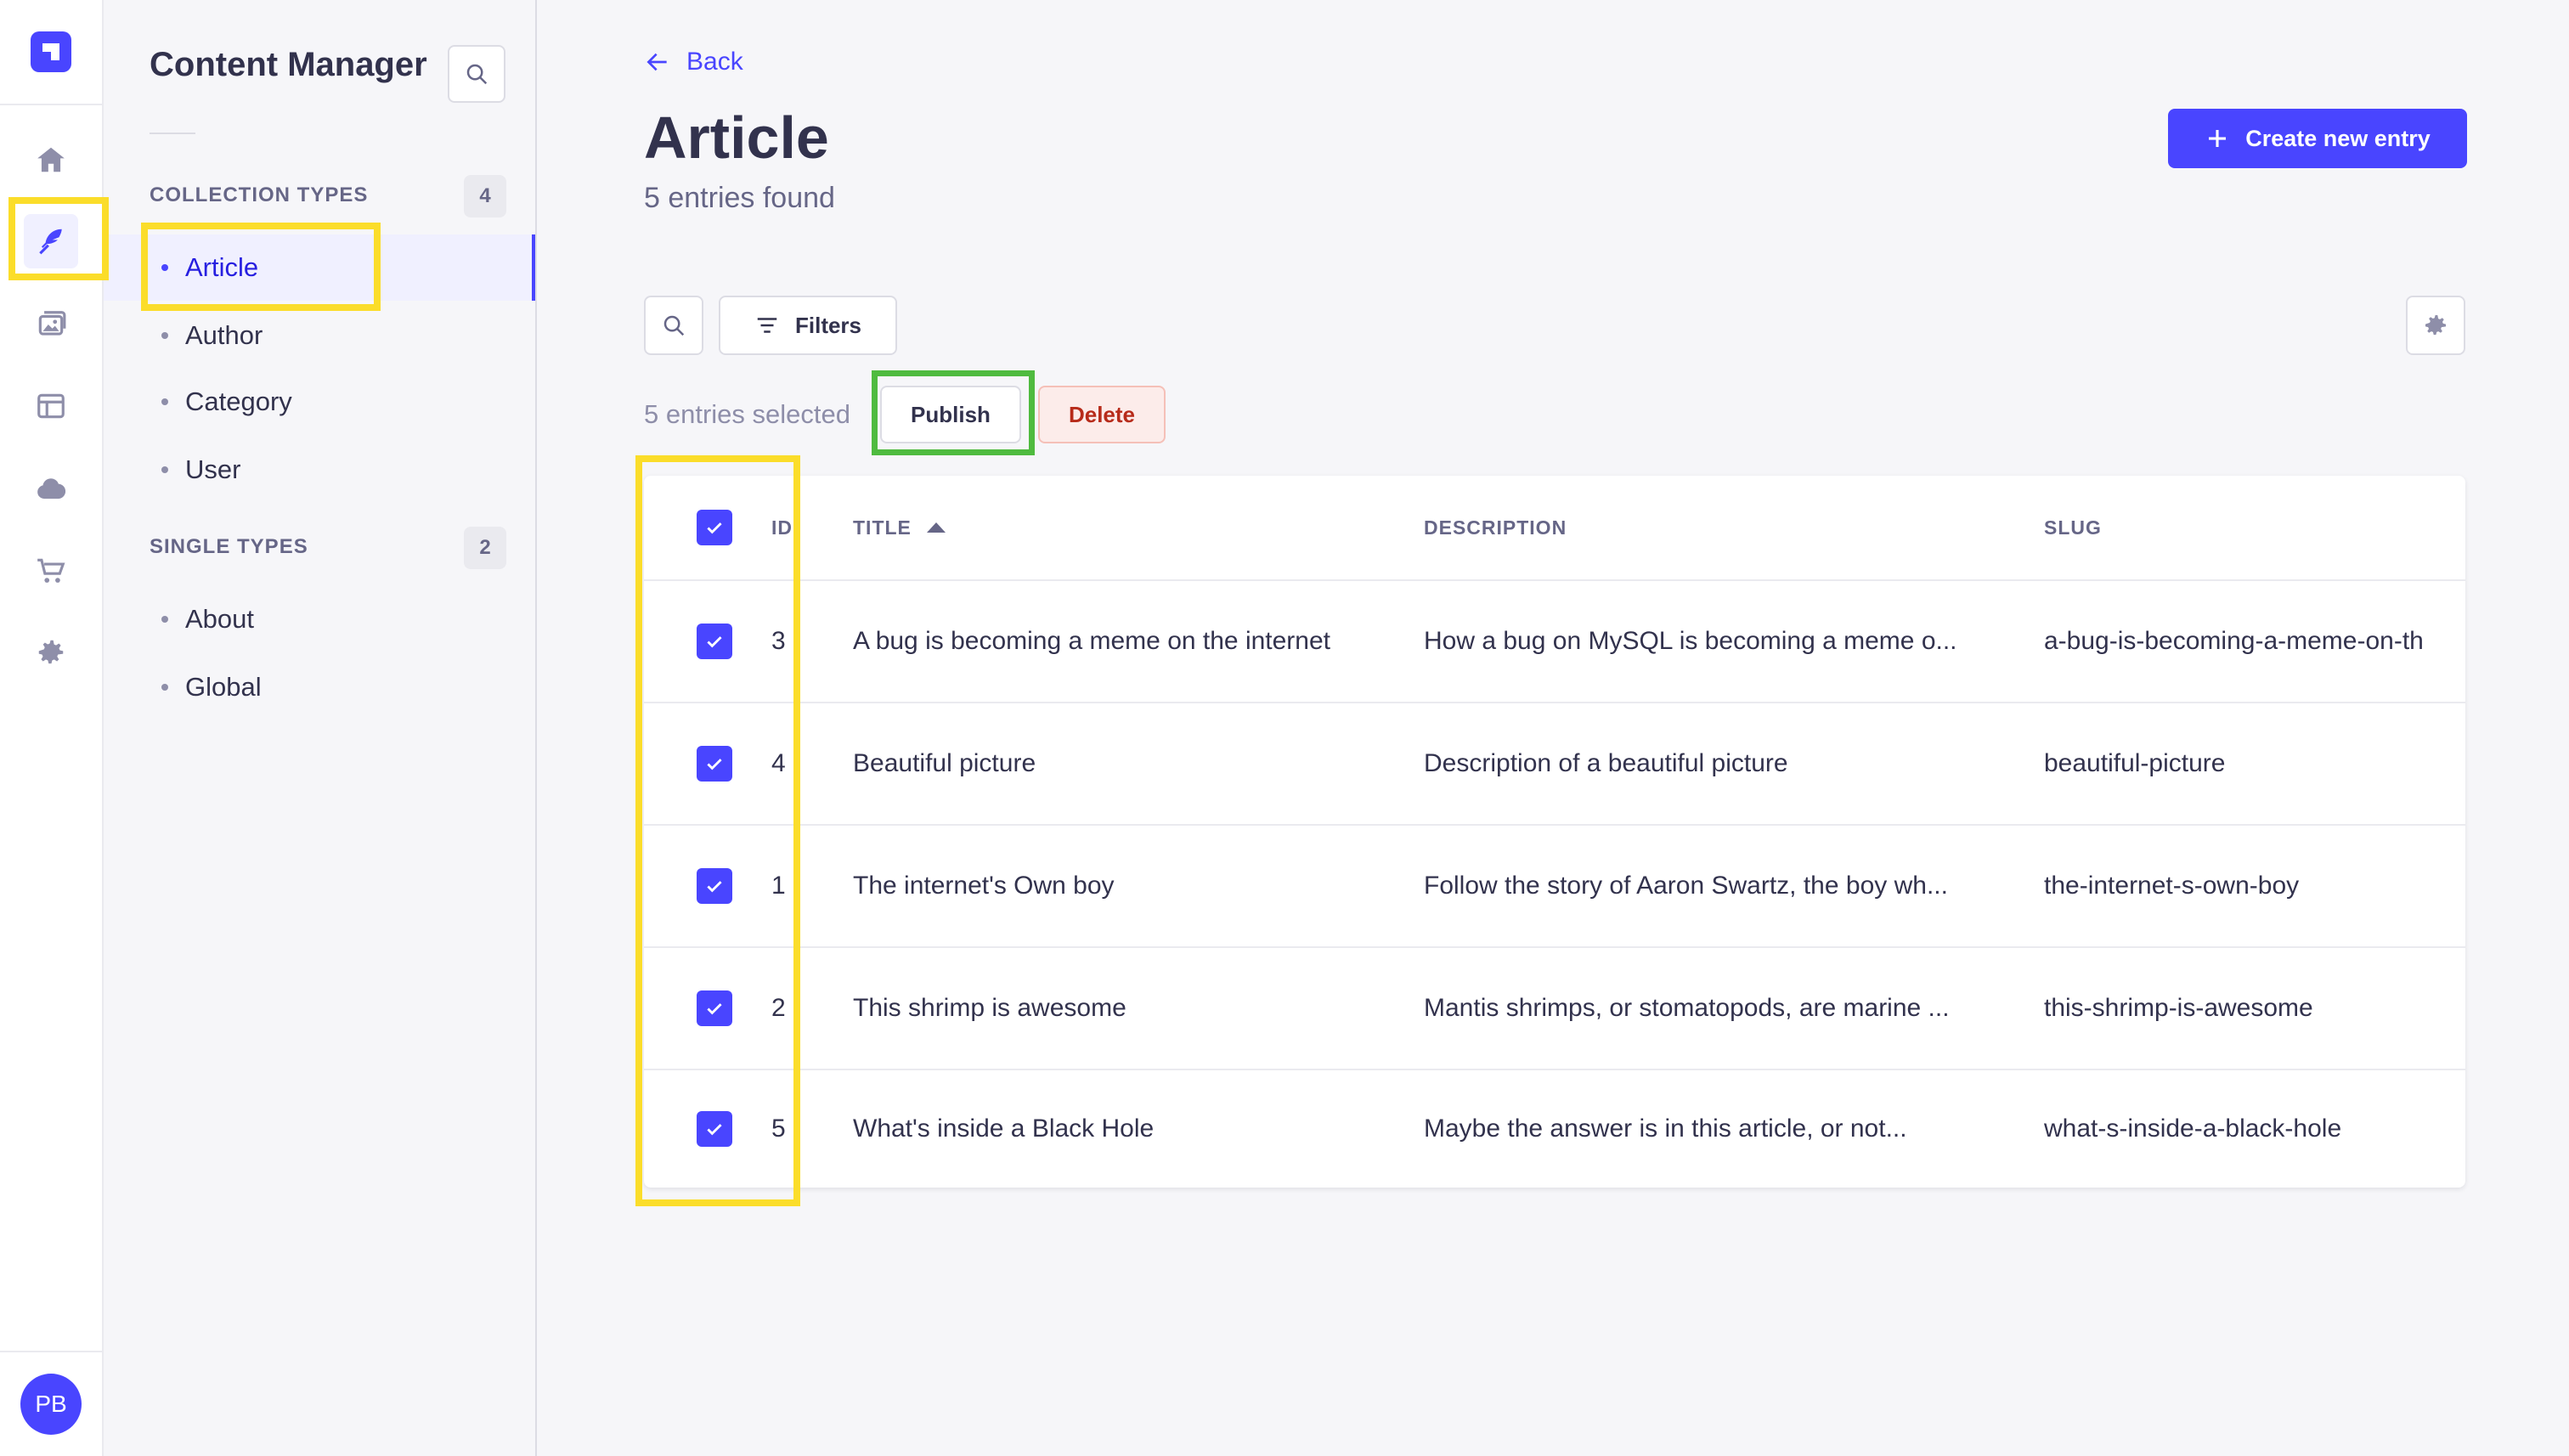 The height and width of the screenshot is (1456, 2569). Describe the element at coordinates (944, 763) in the screenshot. I see `cell-title: Beautiful picture` at that location.